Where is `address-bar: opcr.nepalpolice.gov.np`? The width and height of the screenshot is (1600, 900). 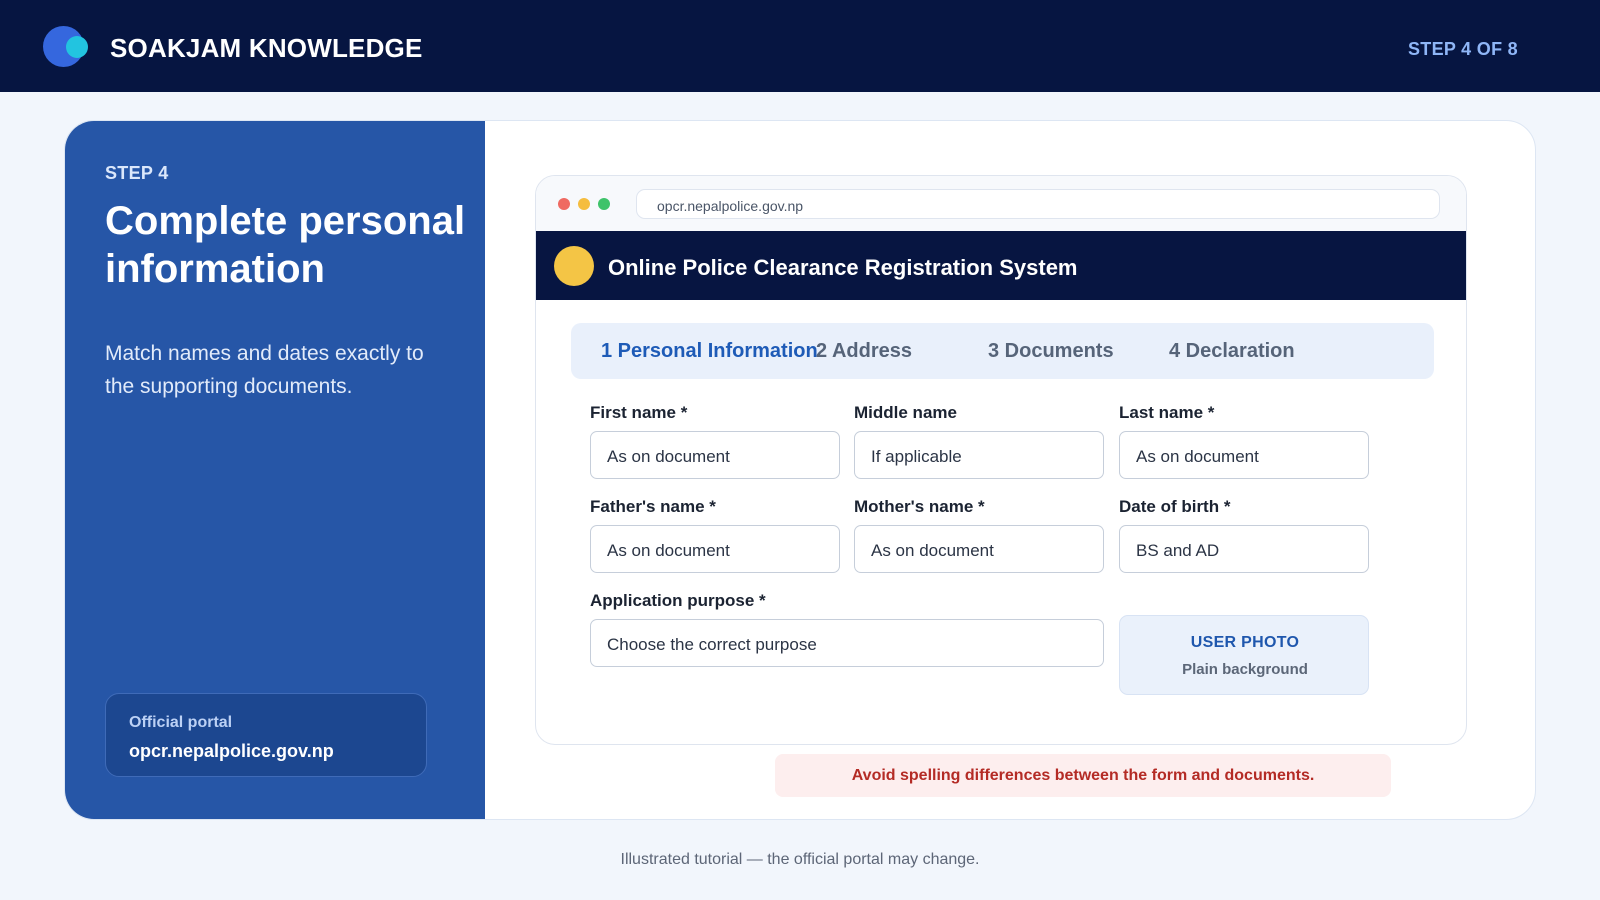 address-bar: opcr.nepalpolice.gov.np is located at coordinates (1038, 204).